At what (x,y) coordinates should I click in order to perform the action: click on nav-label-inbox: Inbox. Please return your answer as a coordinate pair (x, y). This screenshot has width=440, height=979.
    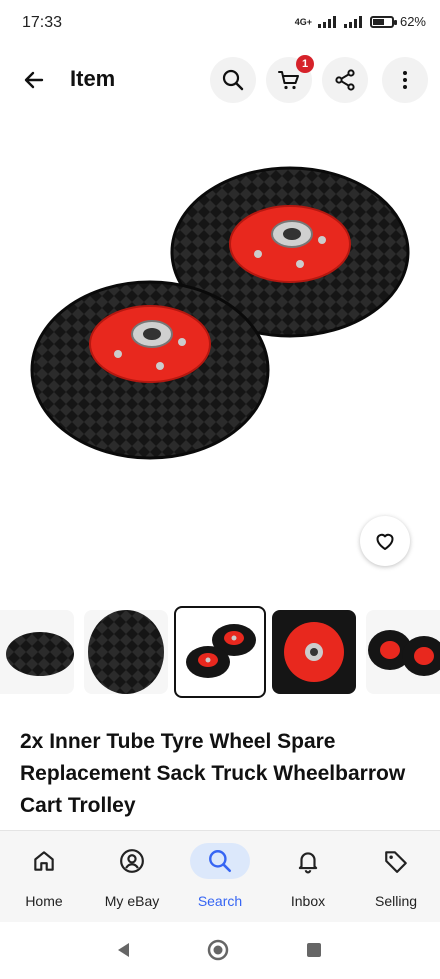
    Looking at the image, I should click on (308, 901).